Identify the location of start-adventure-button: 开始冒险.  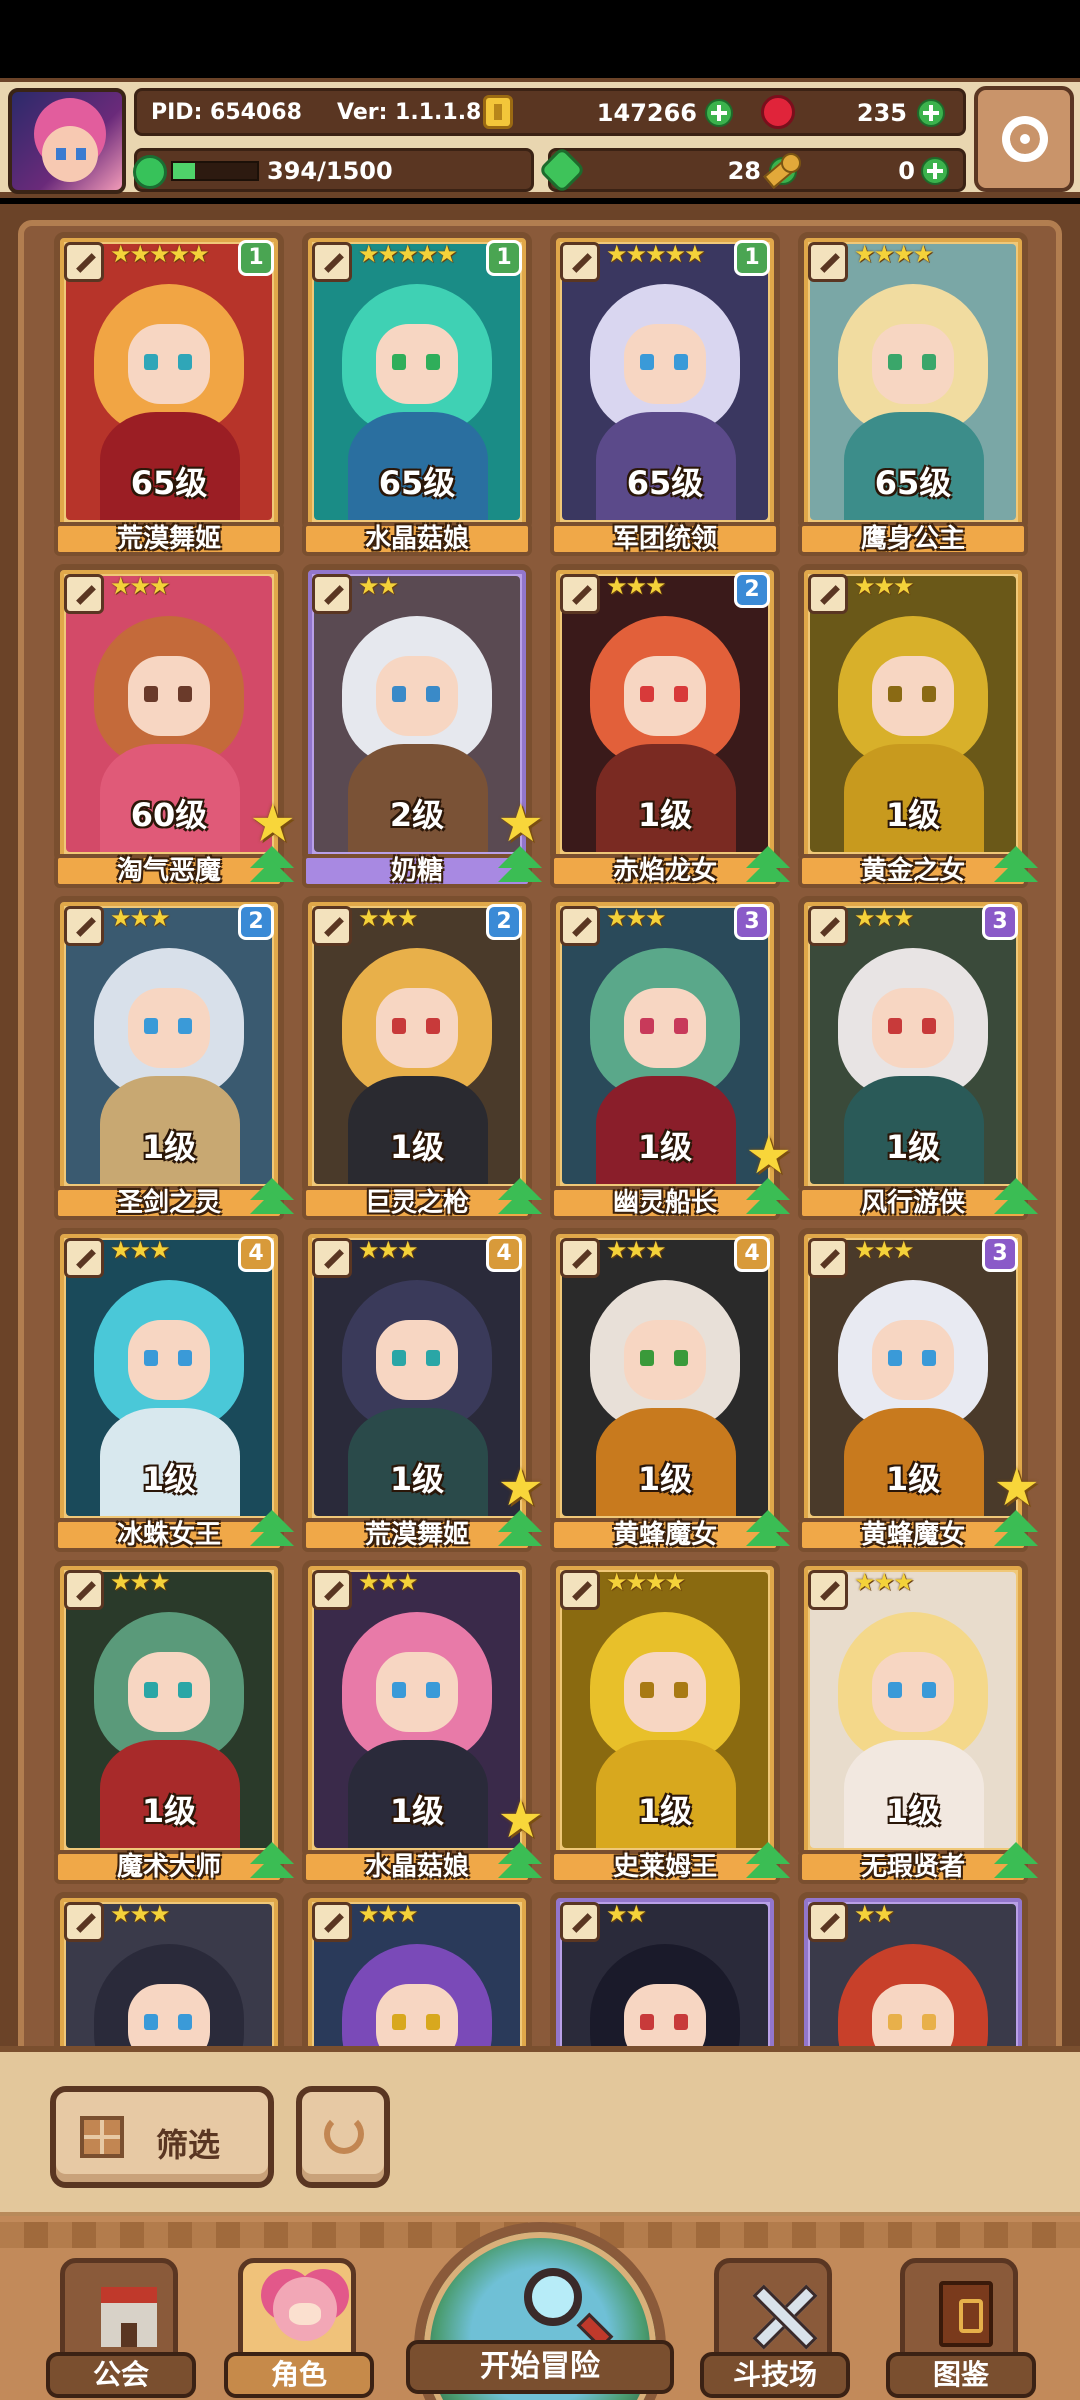
(540, 2311).